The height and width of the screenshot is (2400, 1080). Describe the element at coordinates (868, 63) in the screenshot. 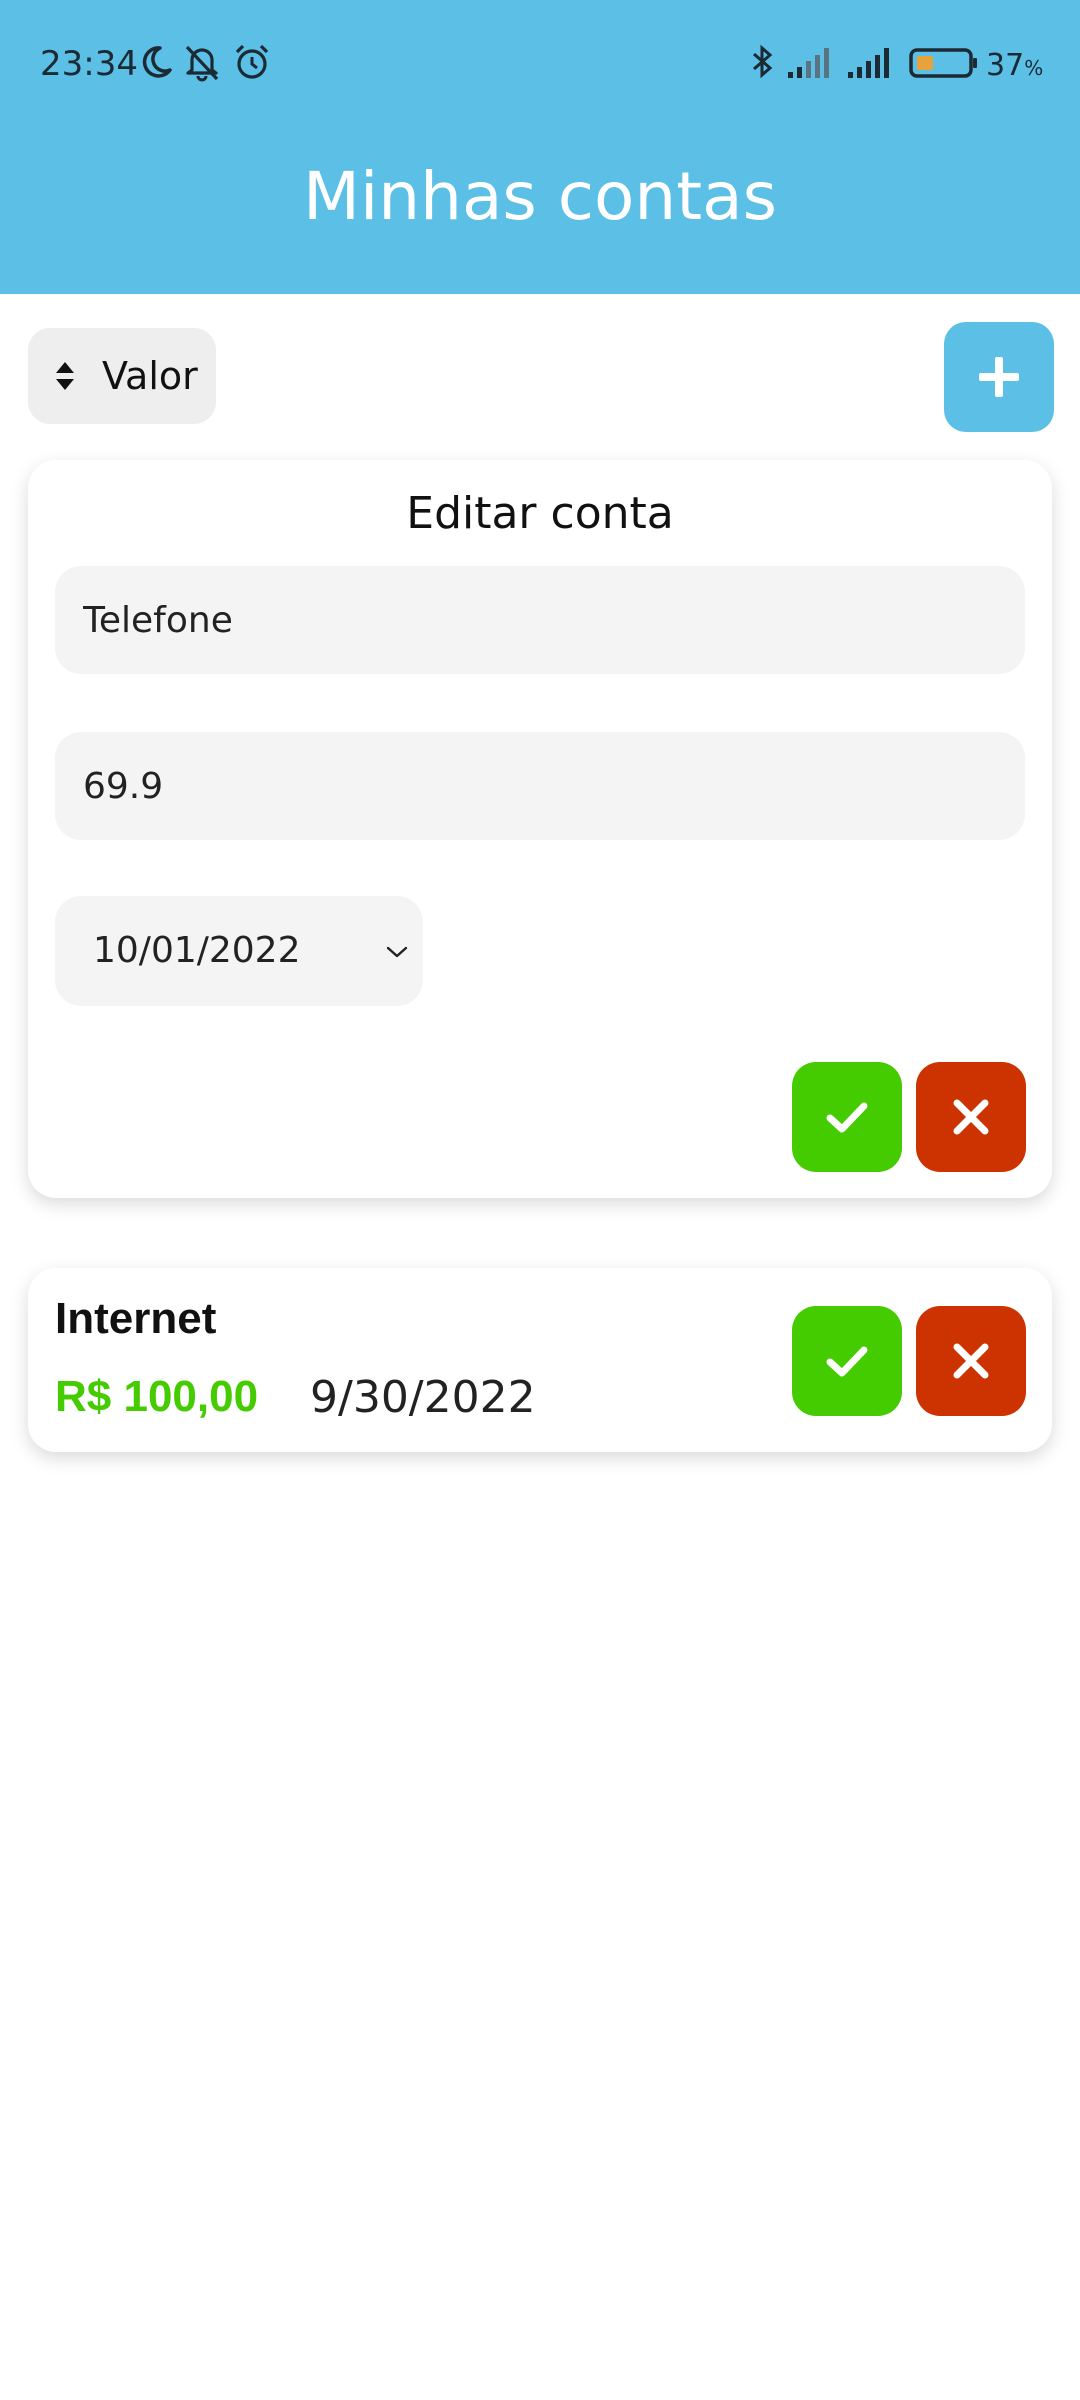

I see `signal-2-icon` at that location.